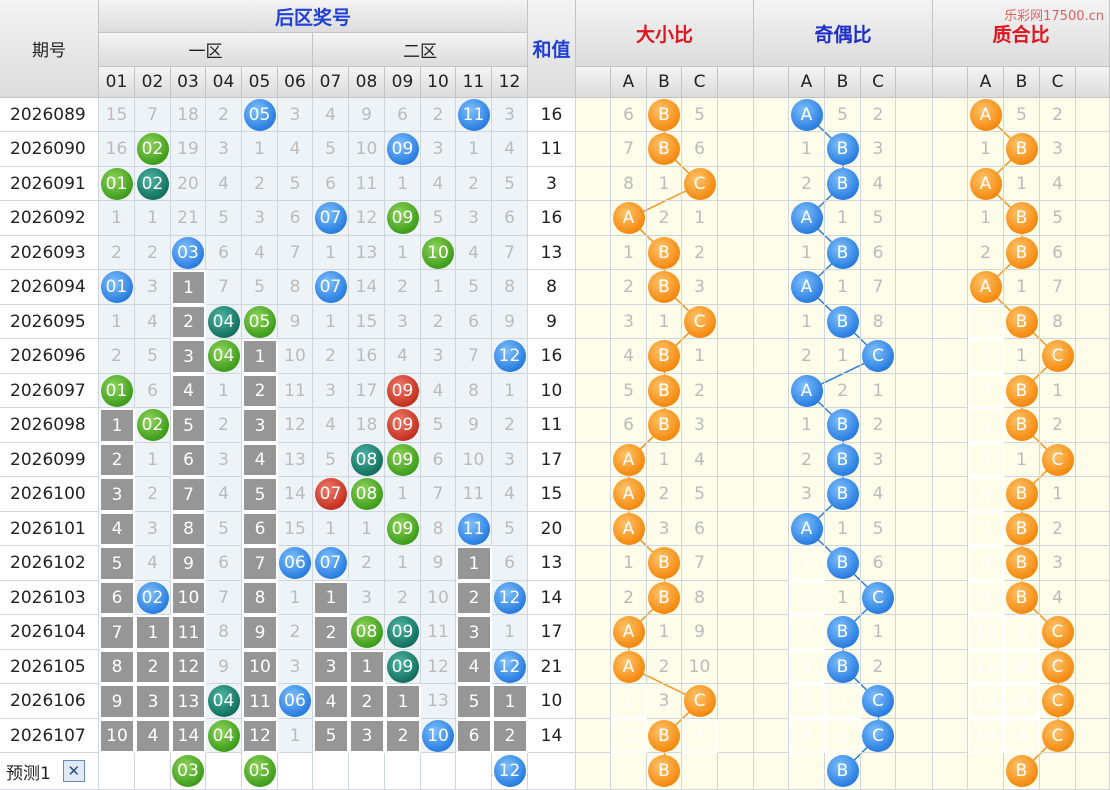  I want to click on number-ball: 09, so click(402, 218).